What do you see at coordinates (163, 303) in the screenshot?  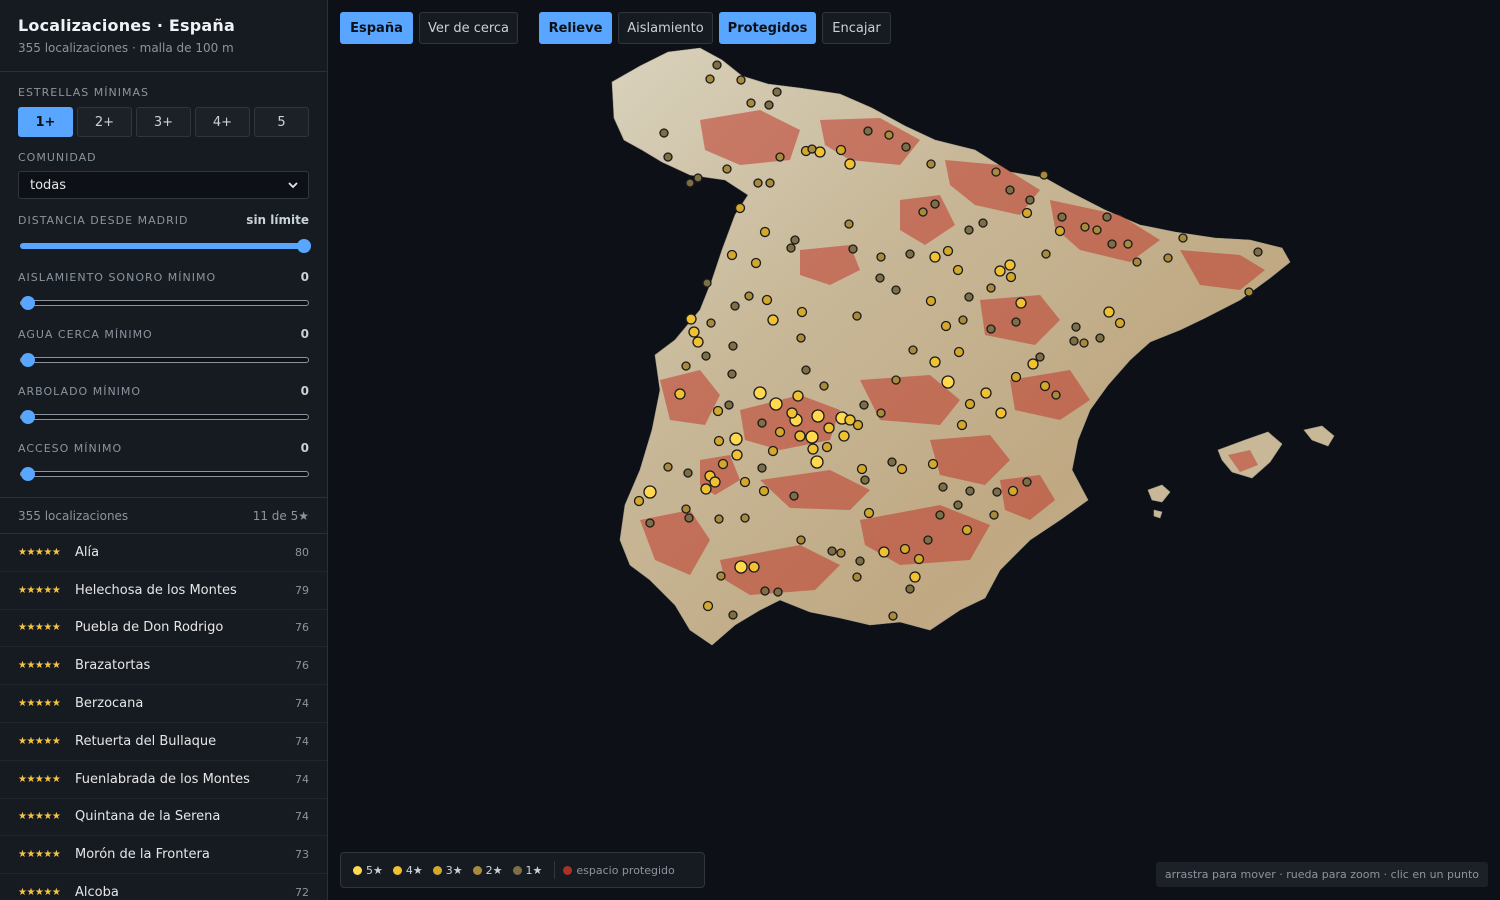 I see `noise-slider` at bounding box center [163, 303].